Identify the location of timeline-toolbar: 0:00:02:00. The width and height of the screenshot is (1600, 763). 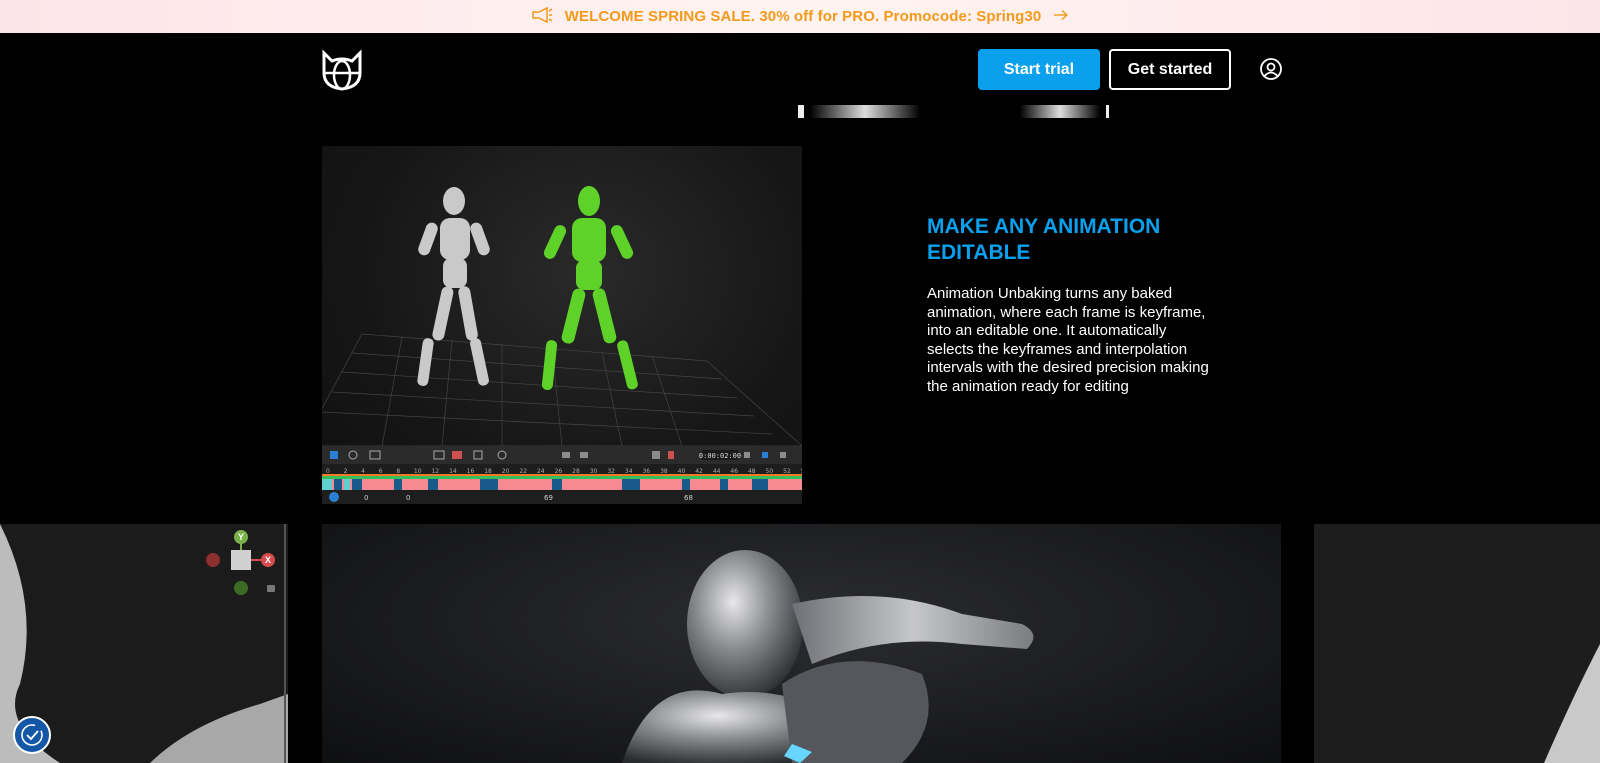
(562, 455).